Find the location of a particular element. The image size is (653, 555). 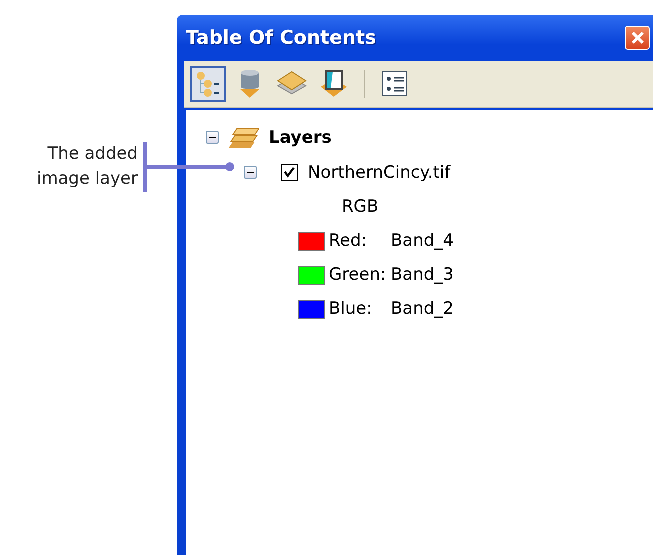

close-icon is located at coordinates (637, 38).